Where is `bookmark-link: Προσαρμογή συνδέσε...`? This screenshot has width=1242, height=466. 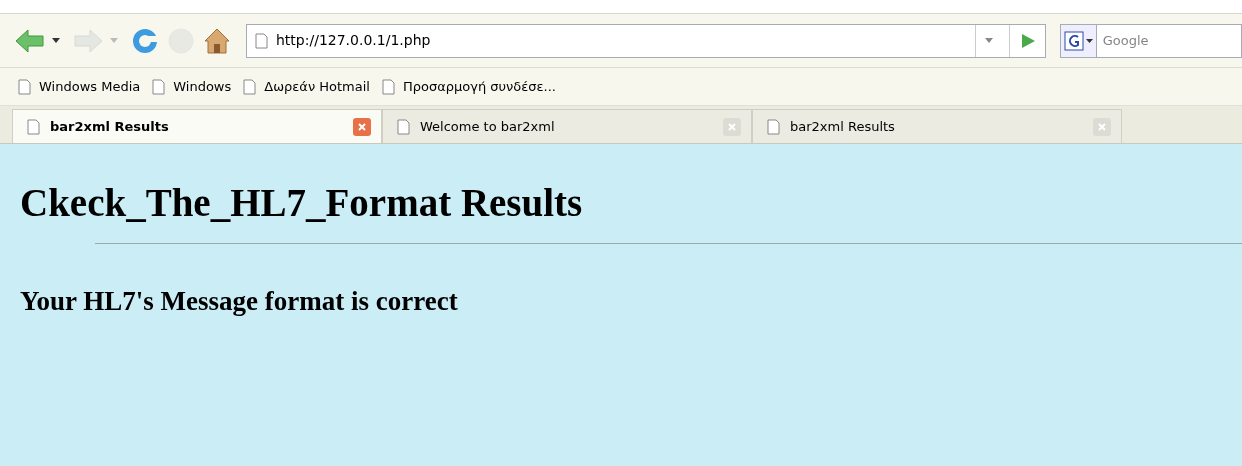 bookmark-link: Προσαρμογή συνδέσε... is located at coordinates (468, 86).